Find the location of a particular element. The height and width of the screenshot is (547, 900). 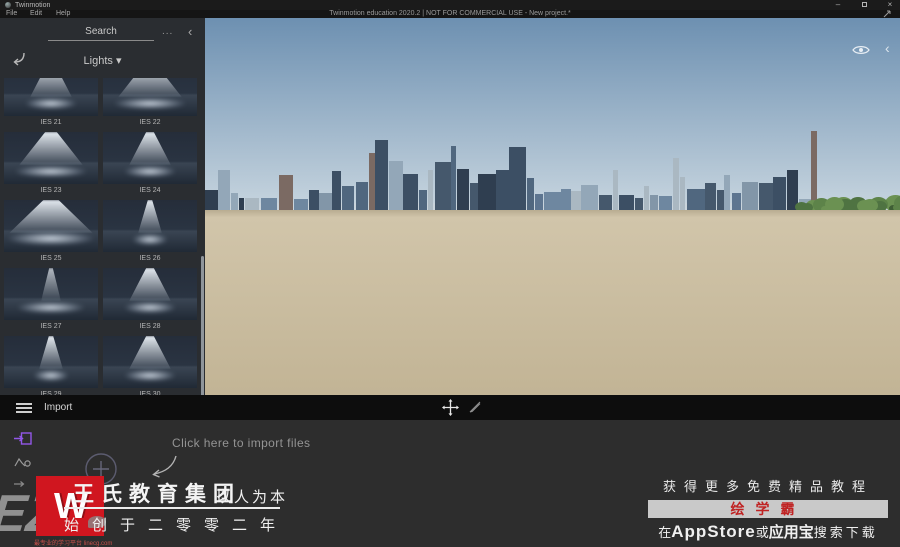

library-item: IES 21 is located at coordinates (51, 104).